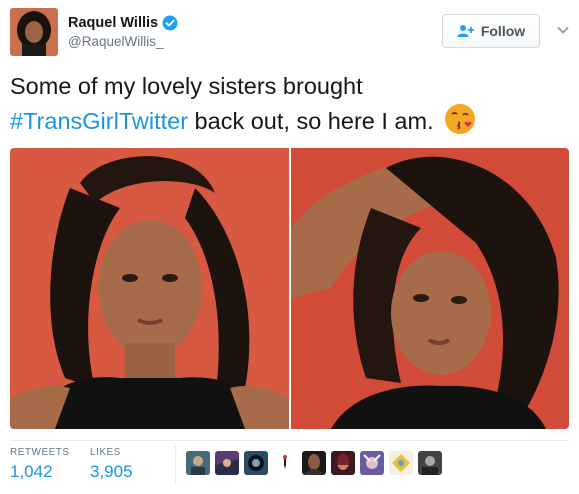 This screenshot has width=579, height=494. Describe the element at coordinates (99, 121) in the screenshot. I see `hashtag-link: #TransGirlTwitter` at that location.